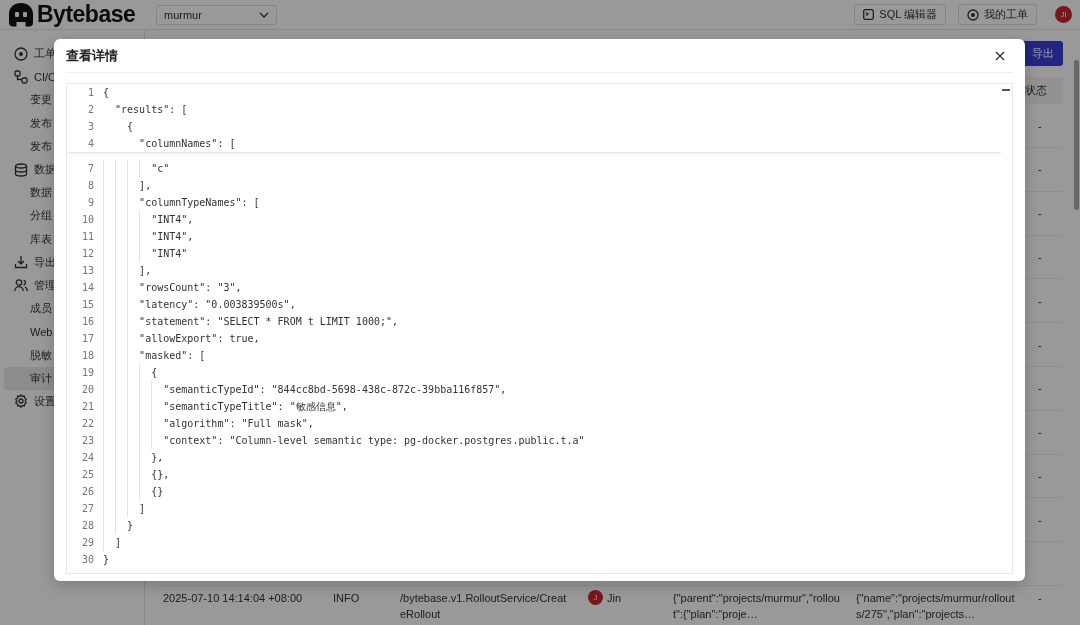  I want to click on line-number: 21, so click(87, 406).